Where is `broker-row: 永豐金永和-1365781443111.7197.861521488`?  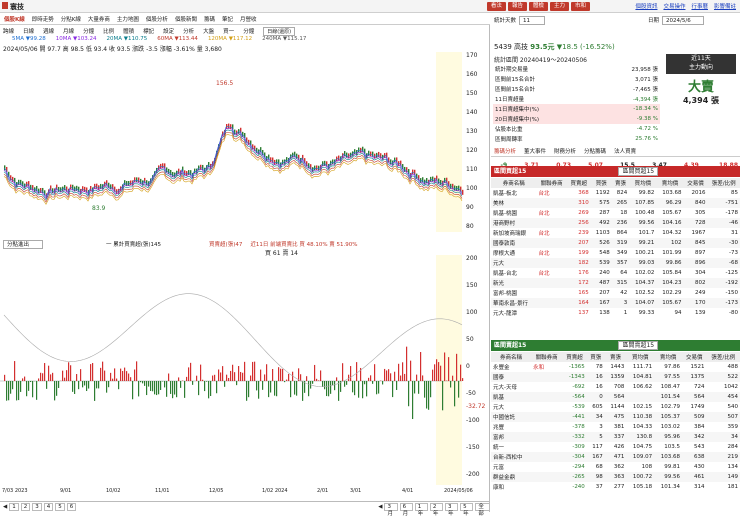 broker-row: 永豐金永和-1365781443111.7197.861521488 is located at coordinates (615, 367).